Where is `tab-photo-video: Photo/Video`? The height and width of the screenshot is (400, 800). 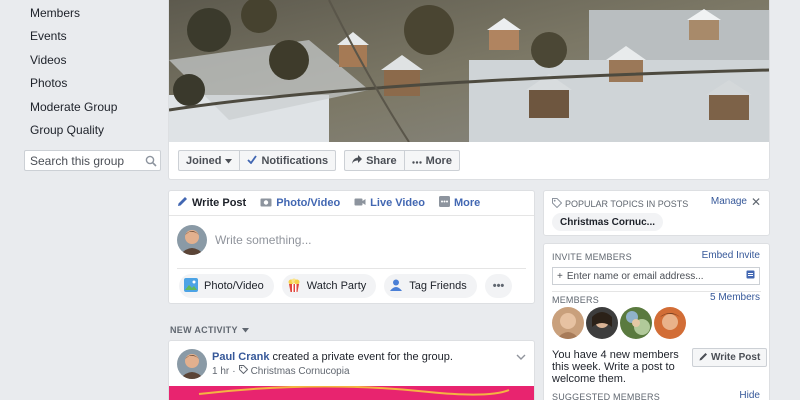 tab-photo-video: Photo/Video is located at coordinates (300, 203).